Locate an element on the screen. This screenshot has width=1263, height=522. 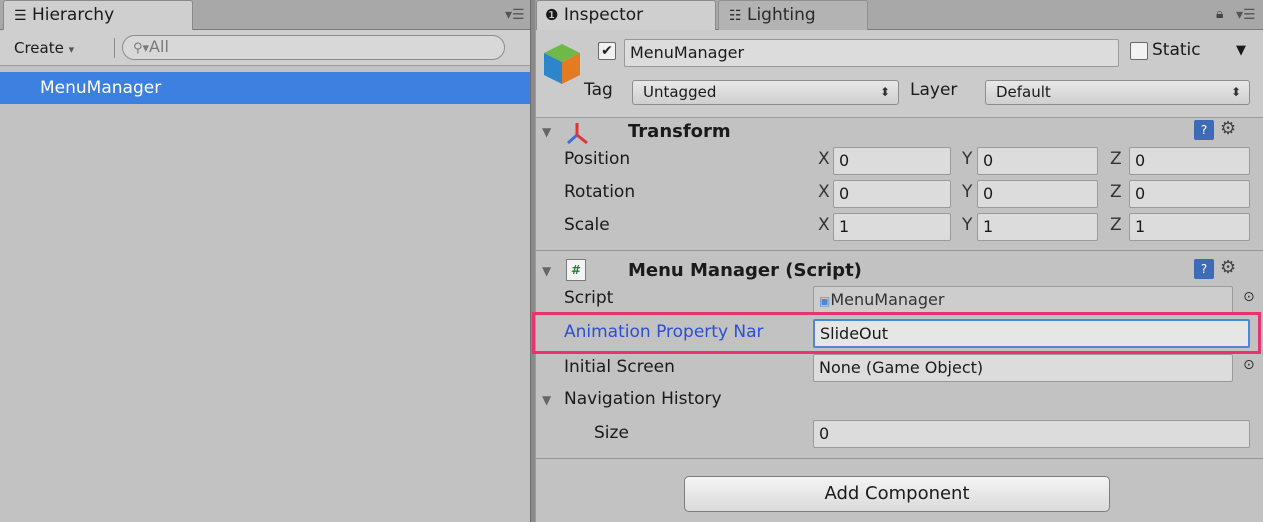
rotation-label: Rotation is located at coordinates (600, 192).